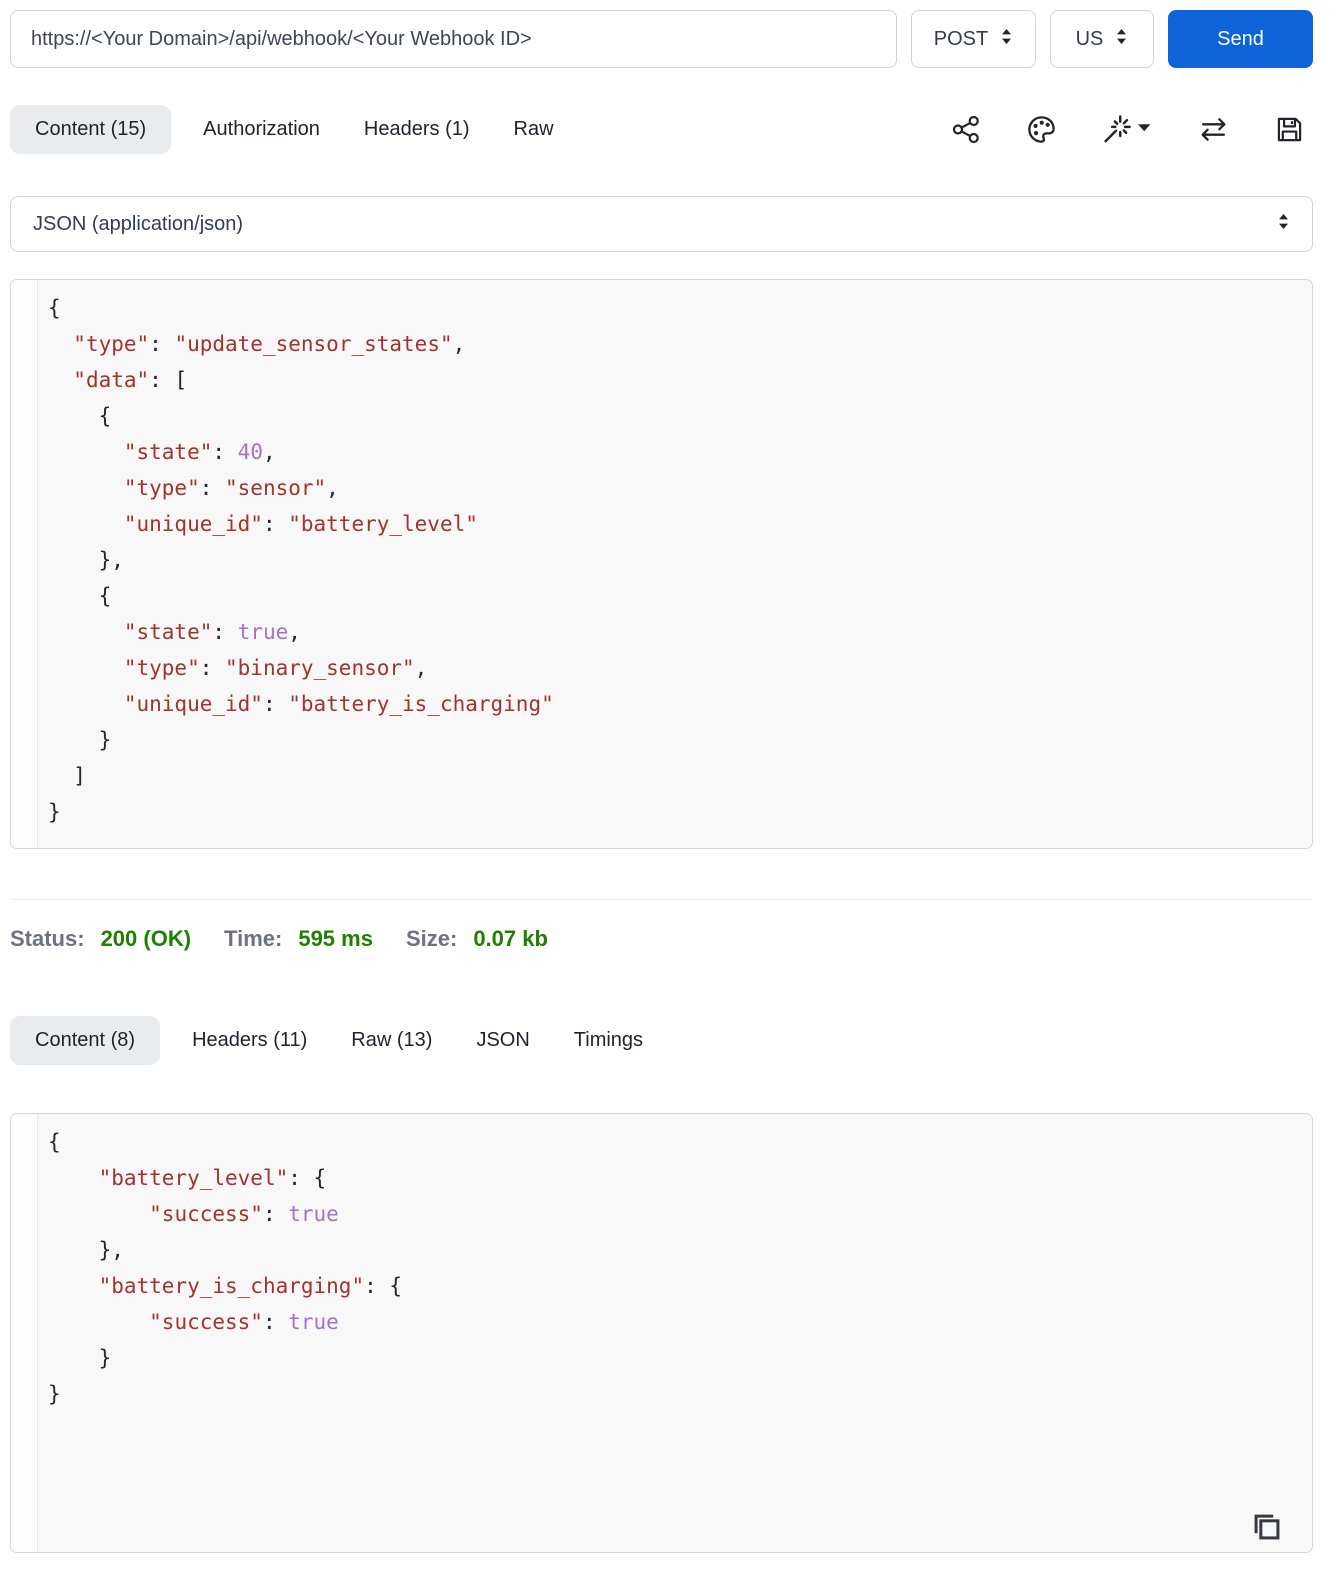 The image size is (1335, 1579). What do you see at coordinates (966, 129) in the screenshot?
I see `share-icon` at bounding box center [966, 129].